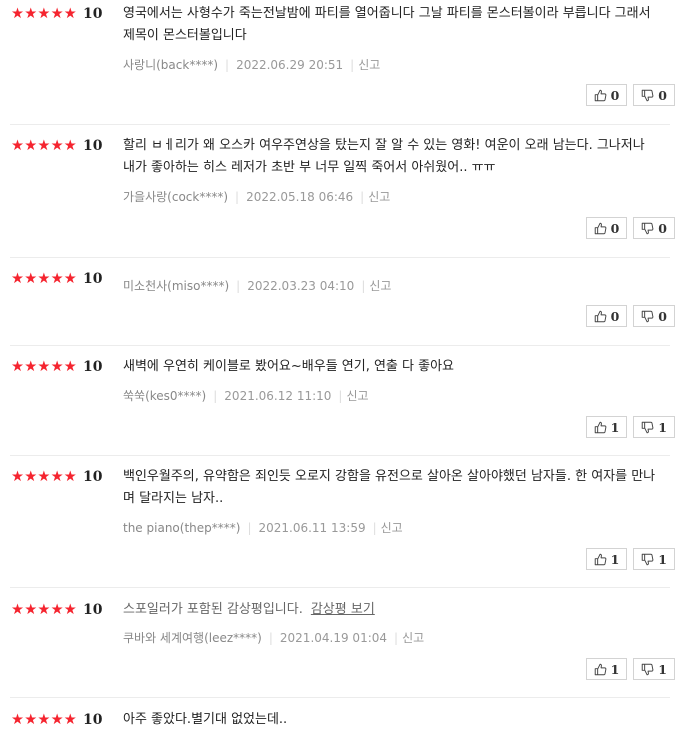  Describe the element at coordinates (301, 286) in the screenshot. I see `review-date: 2022.03.23 04:10` at that location.